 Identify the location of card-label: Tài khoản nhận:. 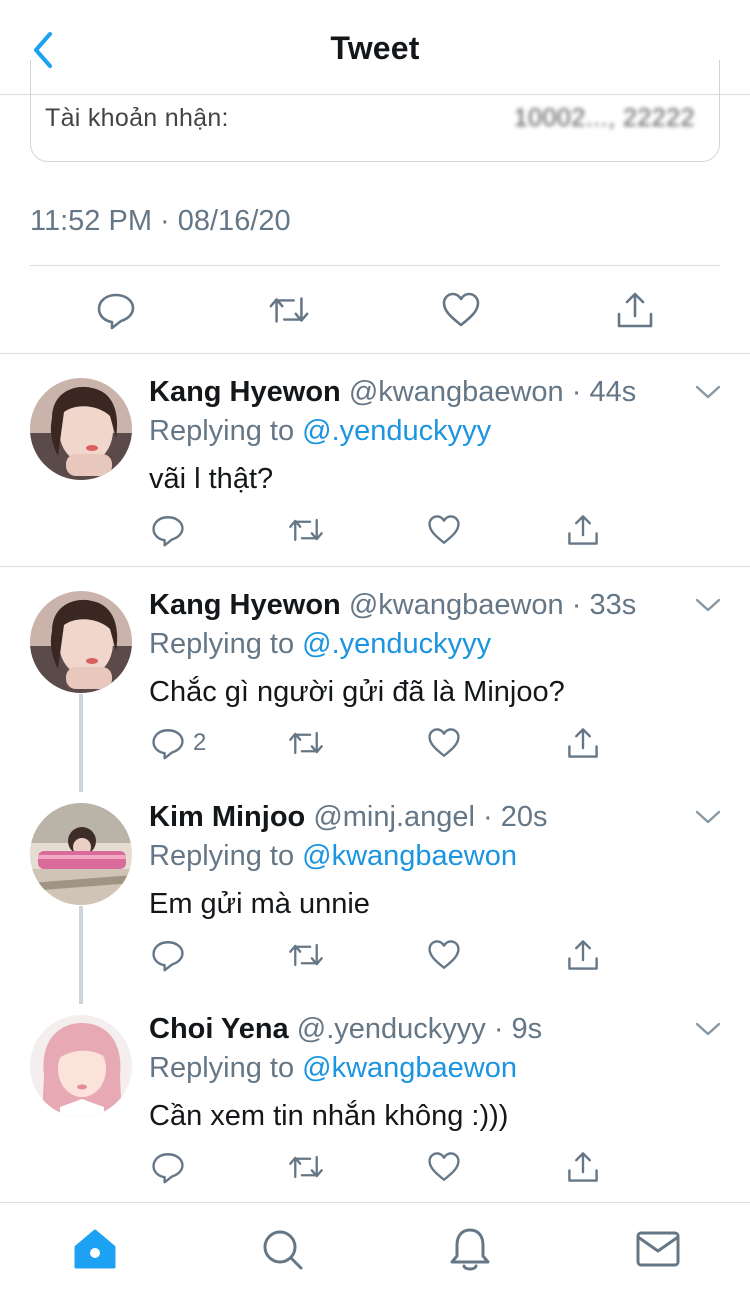
(137, 118).